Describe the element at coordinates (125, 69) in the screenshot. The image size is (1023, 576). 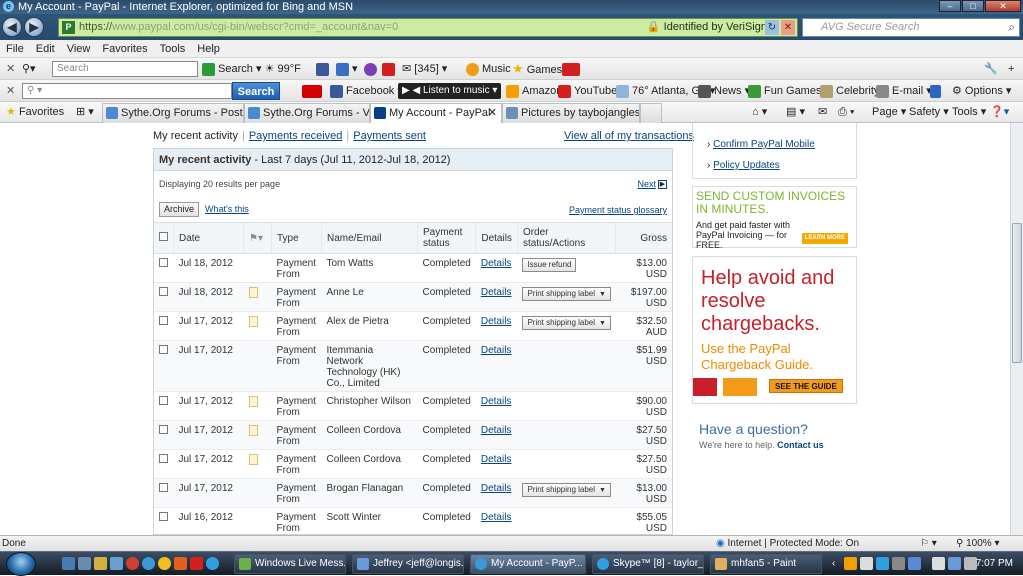
I see `toolbar-search-input: Search` at that location.